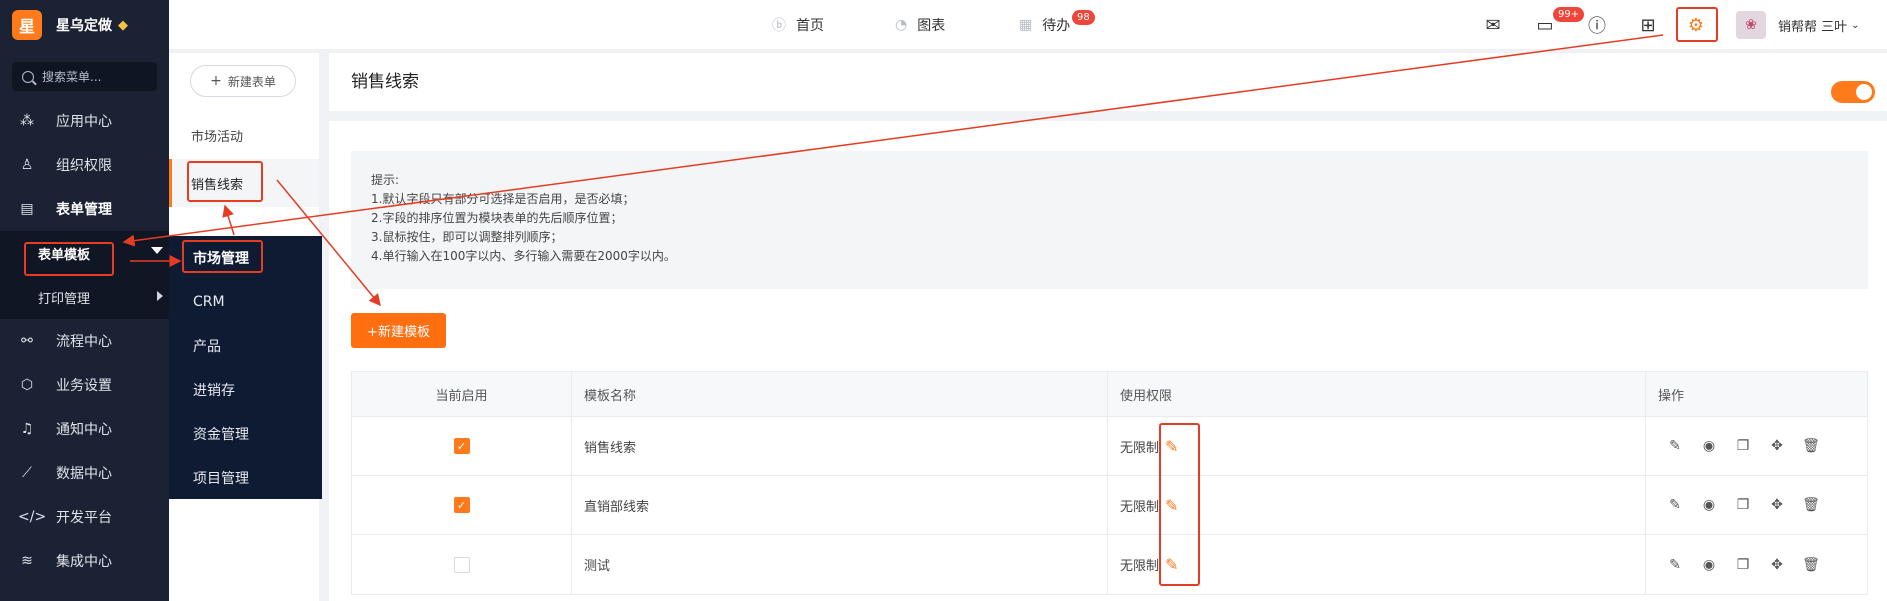  I want to click on sidebar-item-label: 组织权限, so click(84, 166).